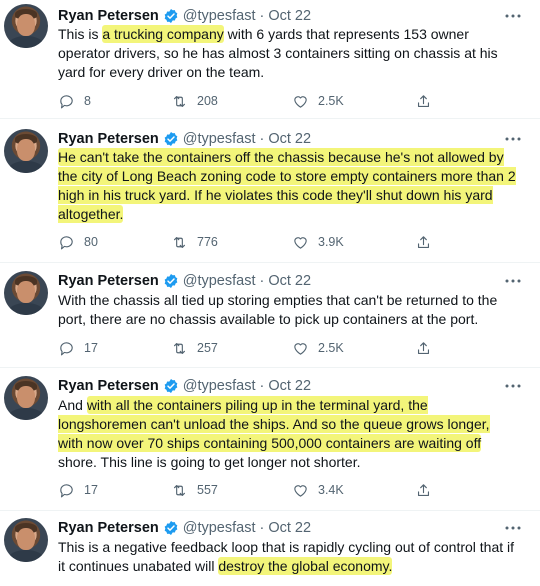 This screenshot has height=586, width=540. I want to click on retweet-count: 776, so click(207, 242).